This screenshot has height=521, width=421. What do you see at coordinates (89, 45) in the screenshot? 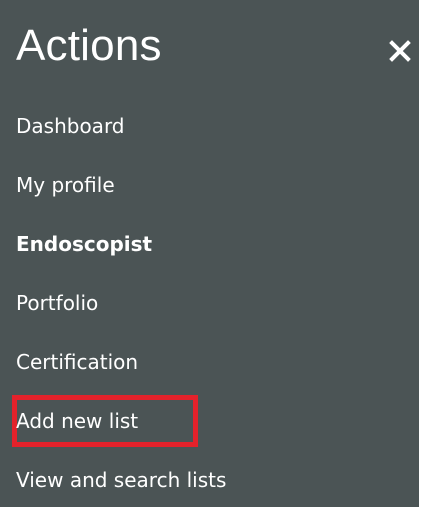
I see `panel-title: Actions` at bounding box center [89, 45].